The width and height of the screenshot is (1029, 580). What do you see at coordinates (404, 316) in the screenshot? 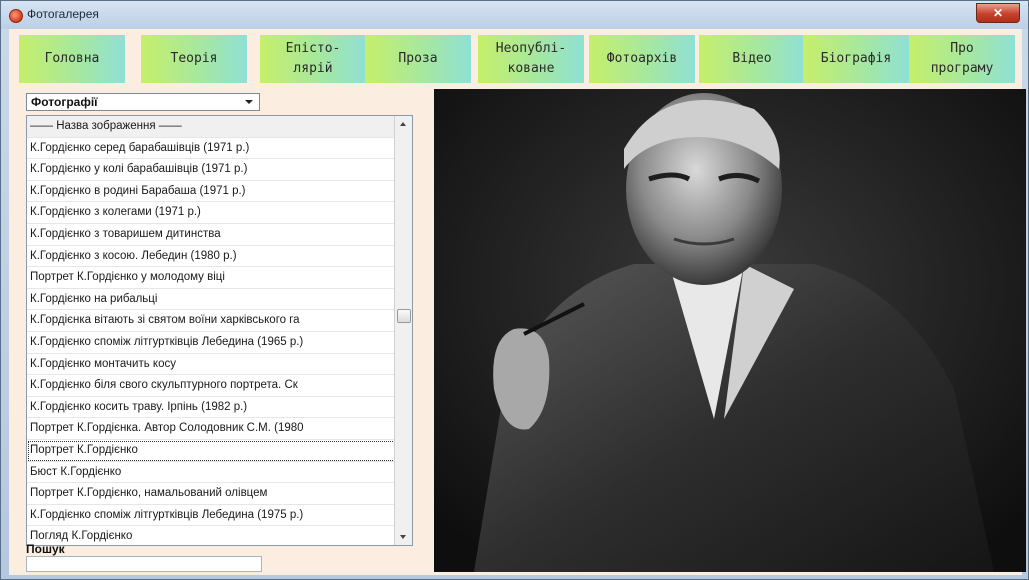
I see `scroll-thumb` at bounding box center [404, 316].